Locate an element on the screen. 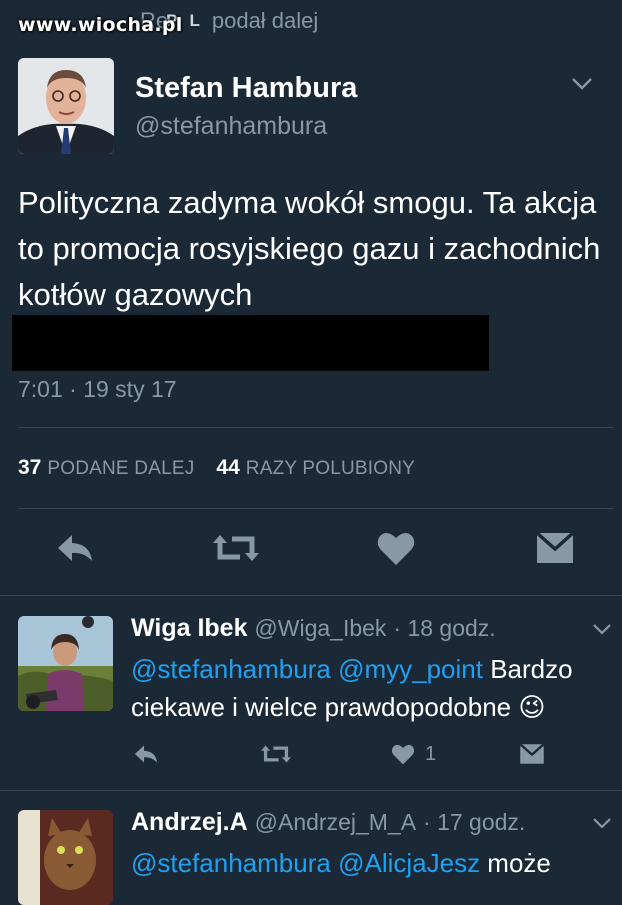  heart-icon is located at coordinates (398, 550).